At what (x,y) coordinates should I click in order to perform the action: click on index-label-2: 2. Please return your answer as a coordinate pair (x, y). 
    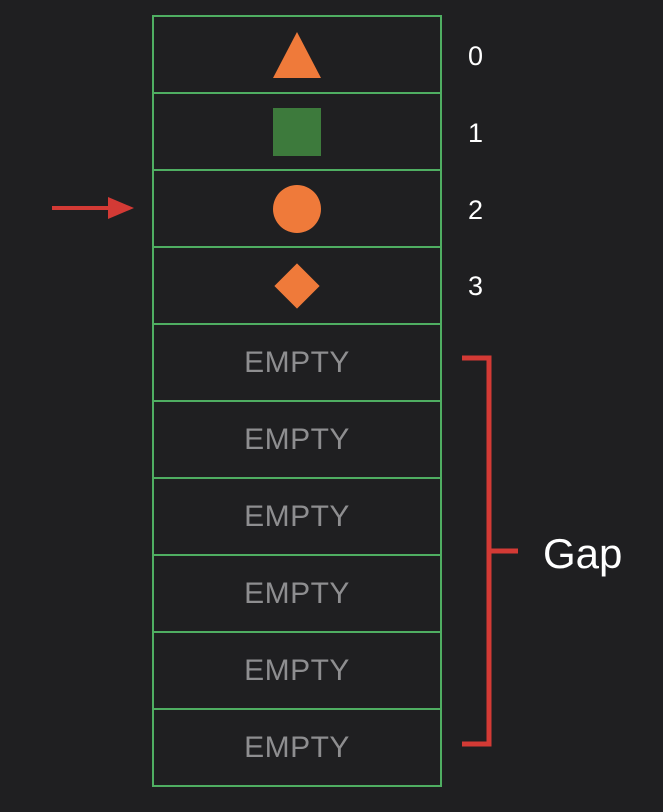
    Looking at the image, I should click on (476, 210).